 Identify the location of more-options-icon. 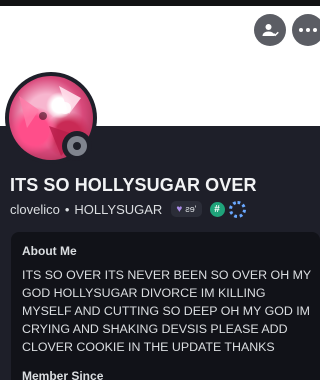
(308, 30).